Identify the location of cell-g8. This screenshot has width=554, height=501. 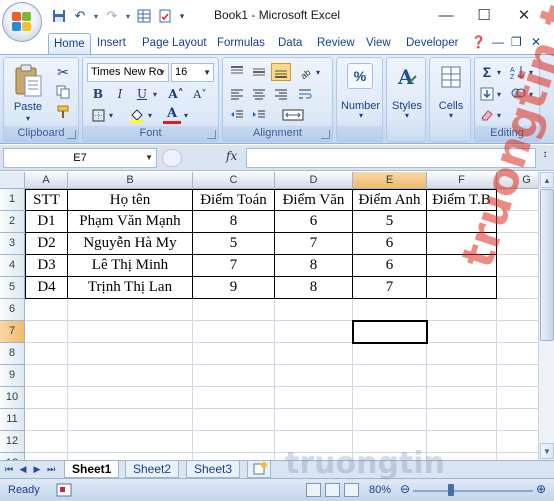
(517, 354).